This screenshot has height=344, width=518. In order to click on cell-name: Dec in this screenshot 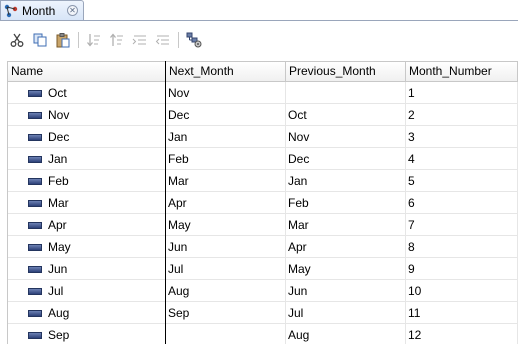, I will do `click(87, 137)`.